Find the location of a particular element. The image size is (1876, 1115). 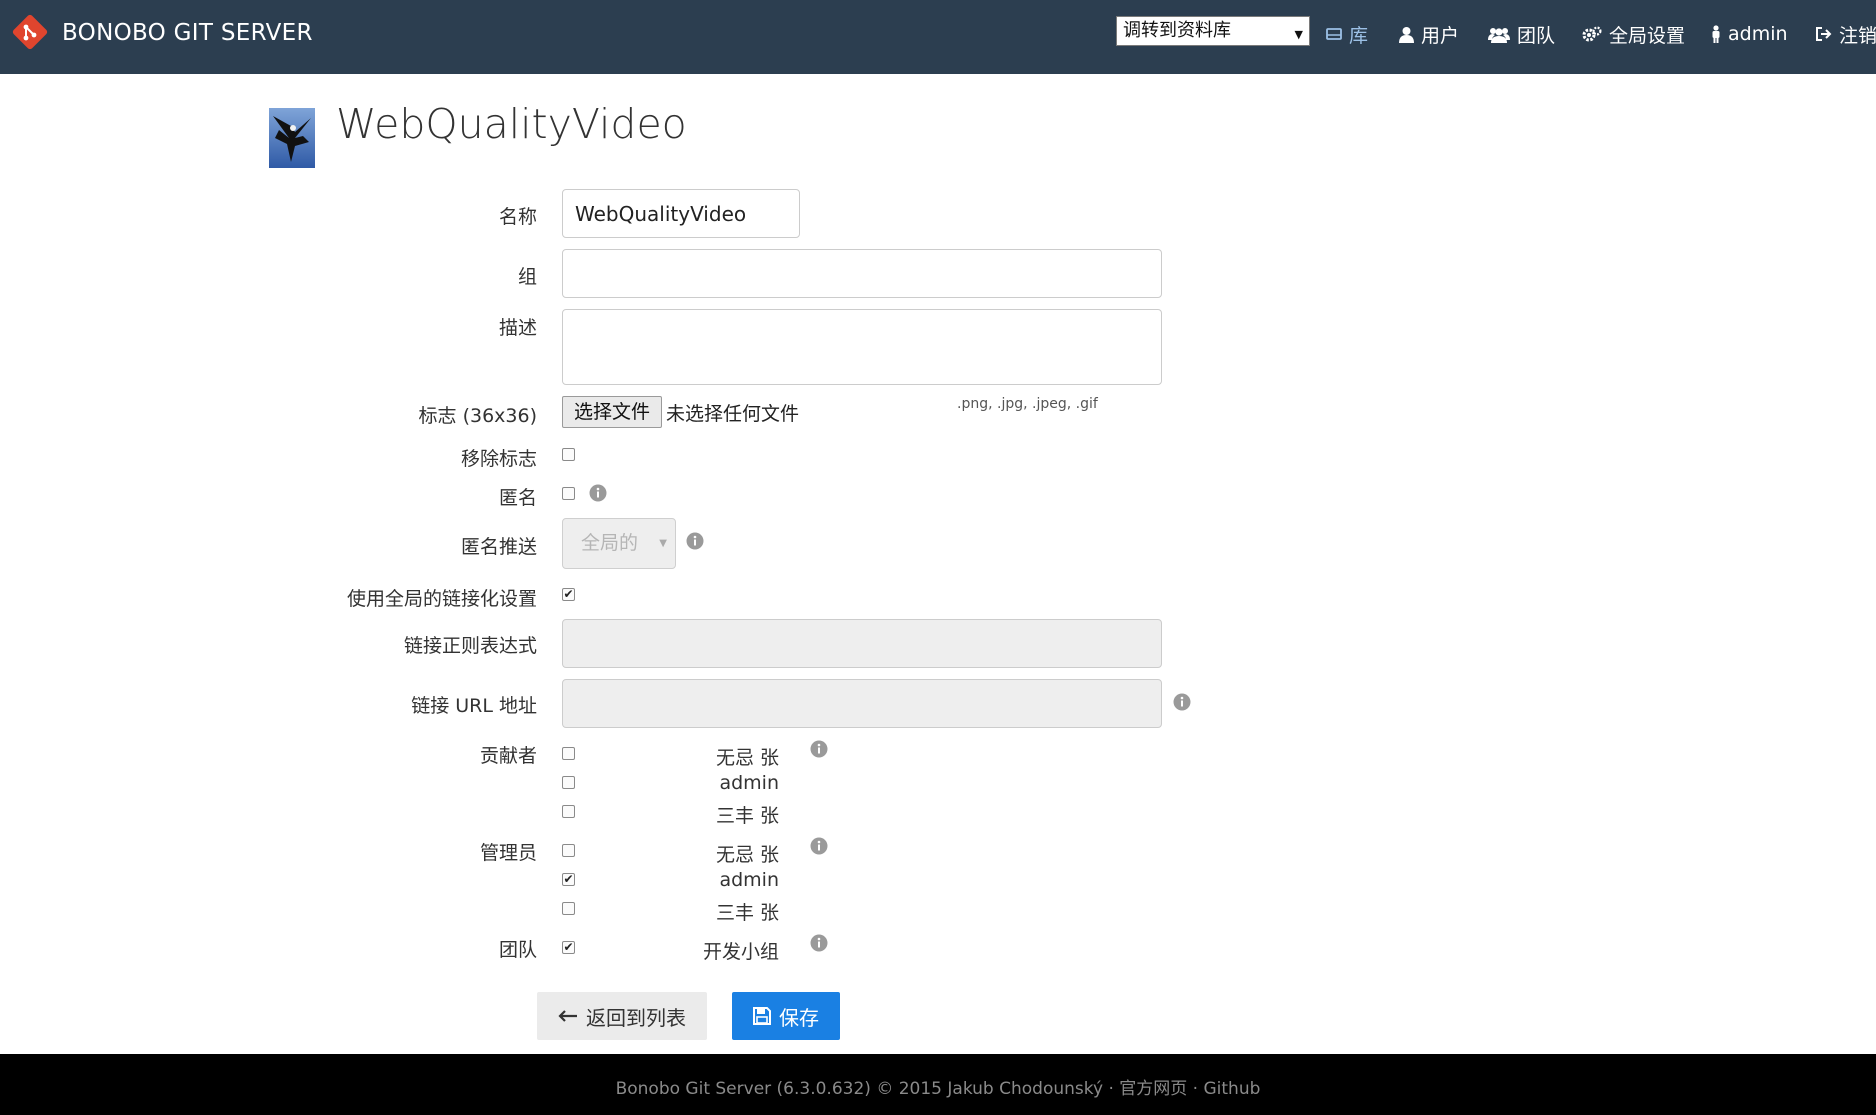

dropdown-caret-icon: ▼ is located at coordinates (663, 543).